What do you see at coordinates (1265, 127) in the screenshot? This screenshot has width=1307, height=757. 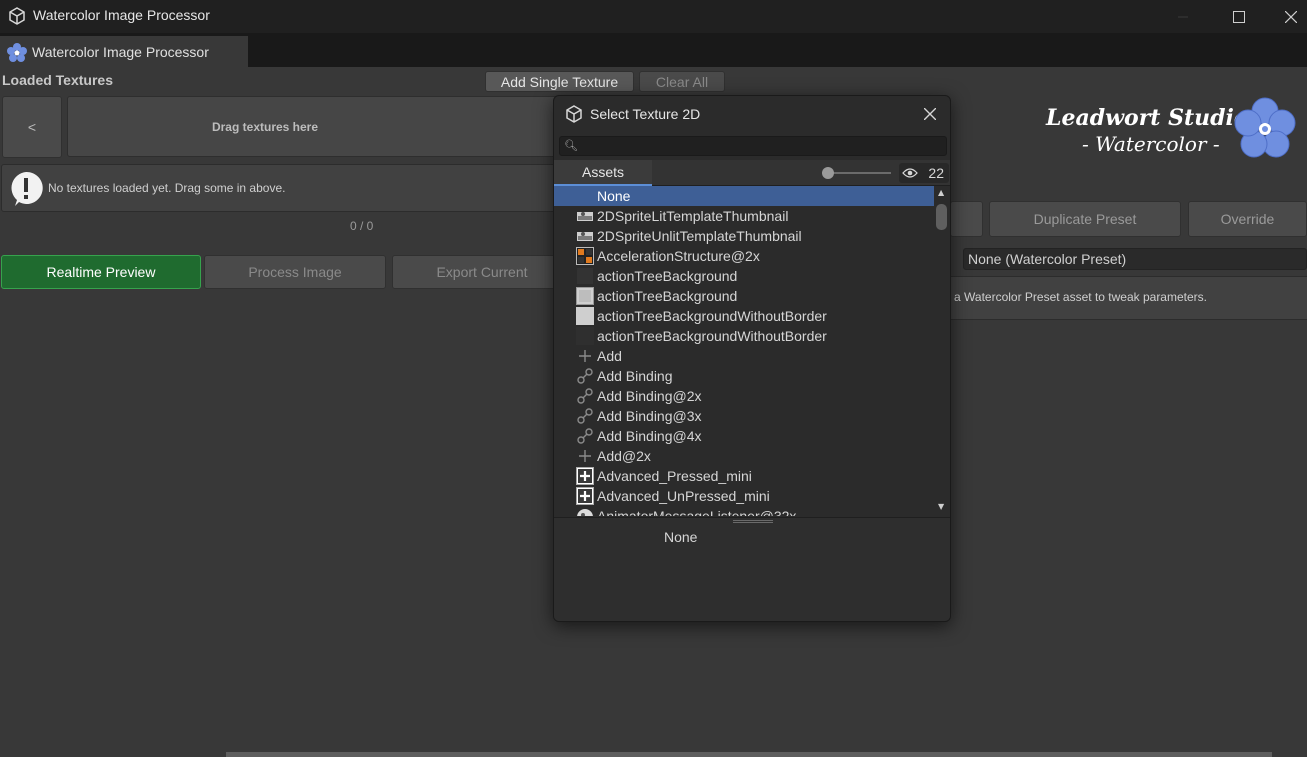 I see `logo-flower-icon` at bounding box center [1265, 127].